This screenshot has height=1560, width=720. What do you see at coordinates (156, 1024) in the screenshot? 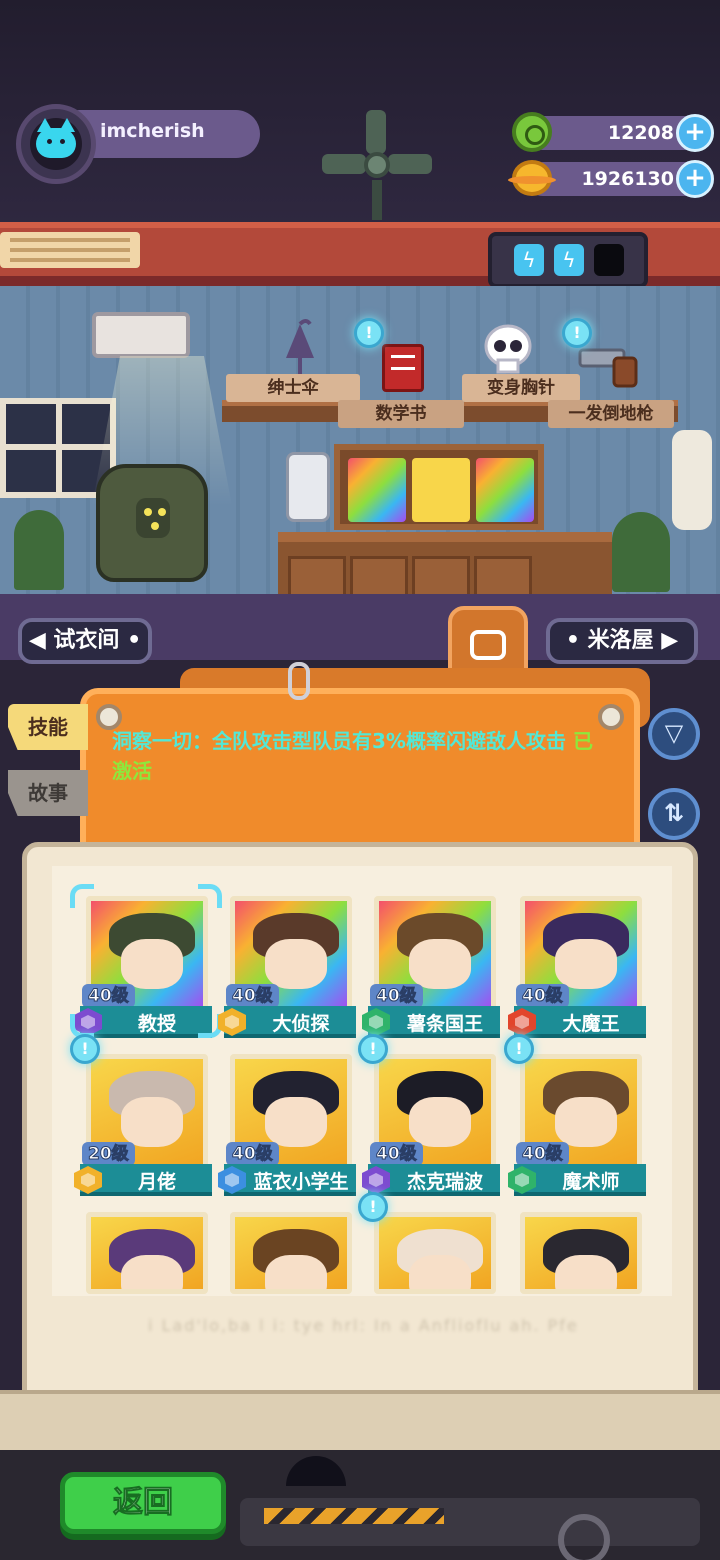
I see `character-name: 教授` at bounding box center [156, 1024].